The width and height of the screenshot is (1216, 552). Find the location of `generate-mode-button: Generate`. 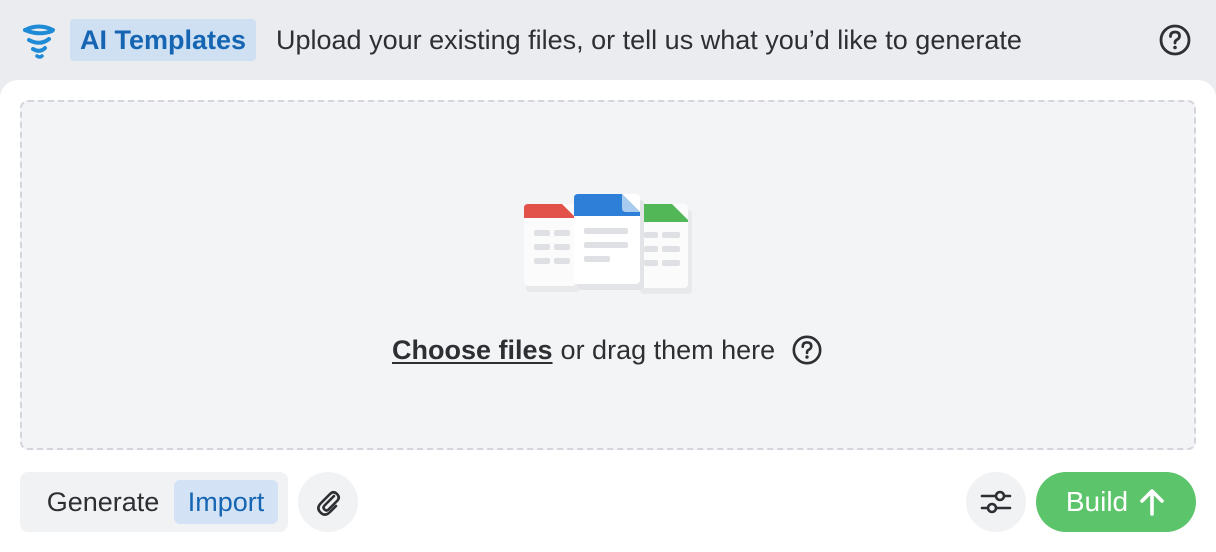

generate-mode-button: Generate is located at coordinates (103, 502).